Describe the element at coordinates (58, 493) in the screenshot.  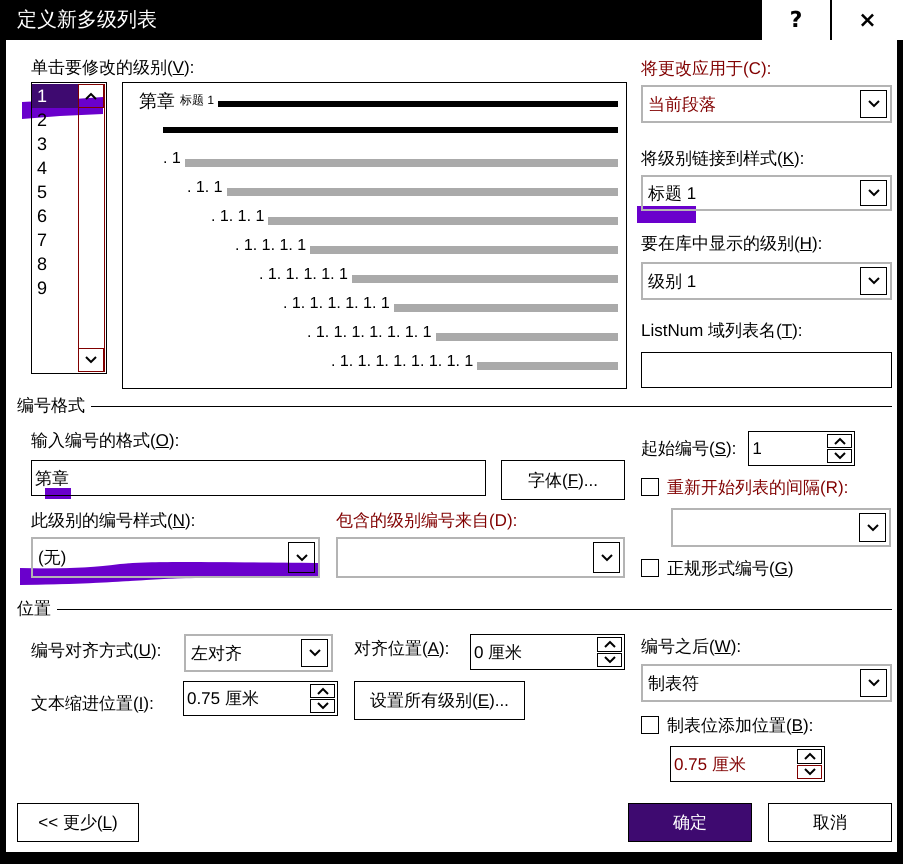
I see `highlighter-stroke` at that location.